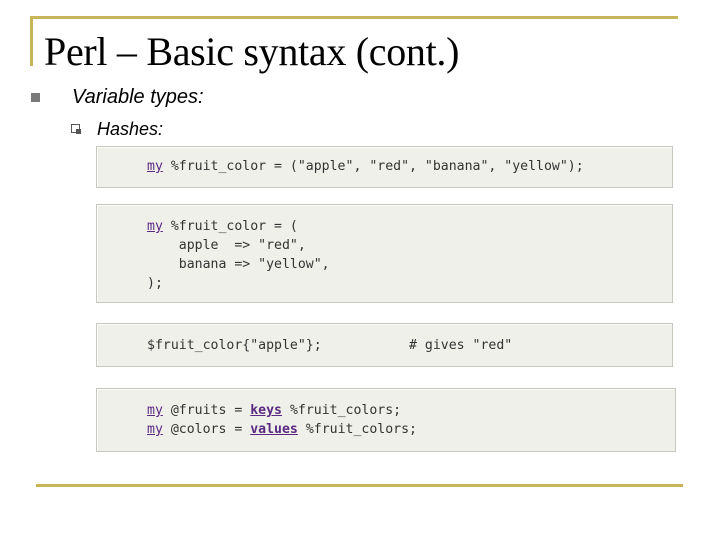  I want to click on code-block-hash-access: $fruit_color{"apple"}; # gives "red", so click(384, 345).